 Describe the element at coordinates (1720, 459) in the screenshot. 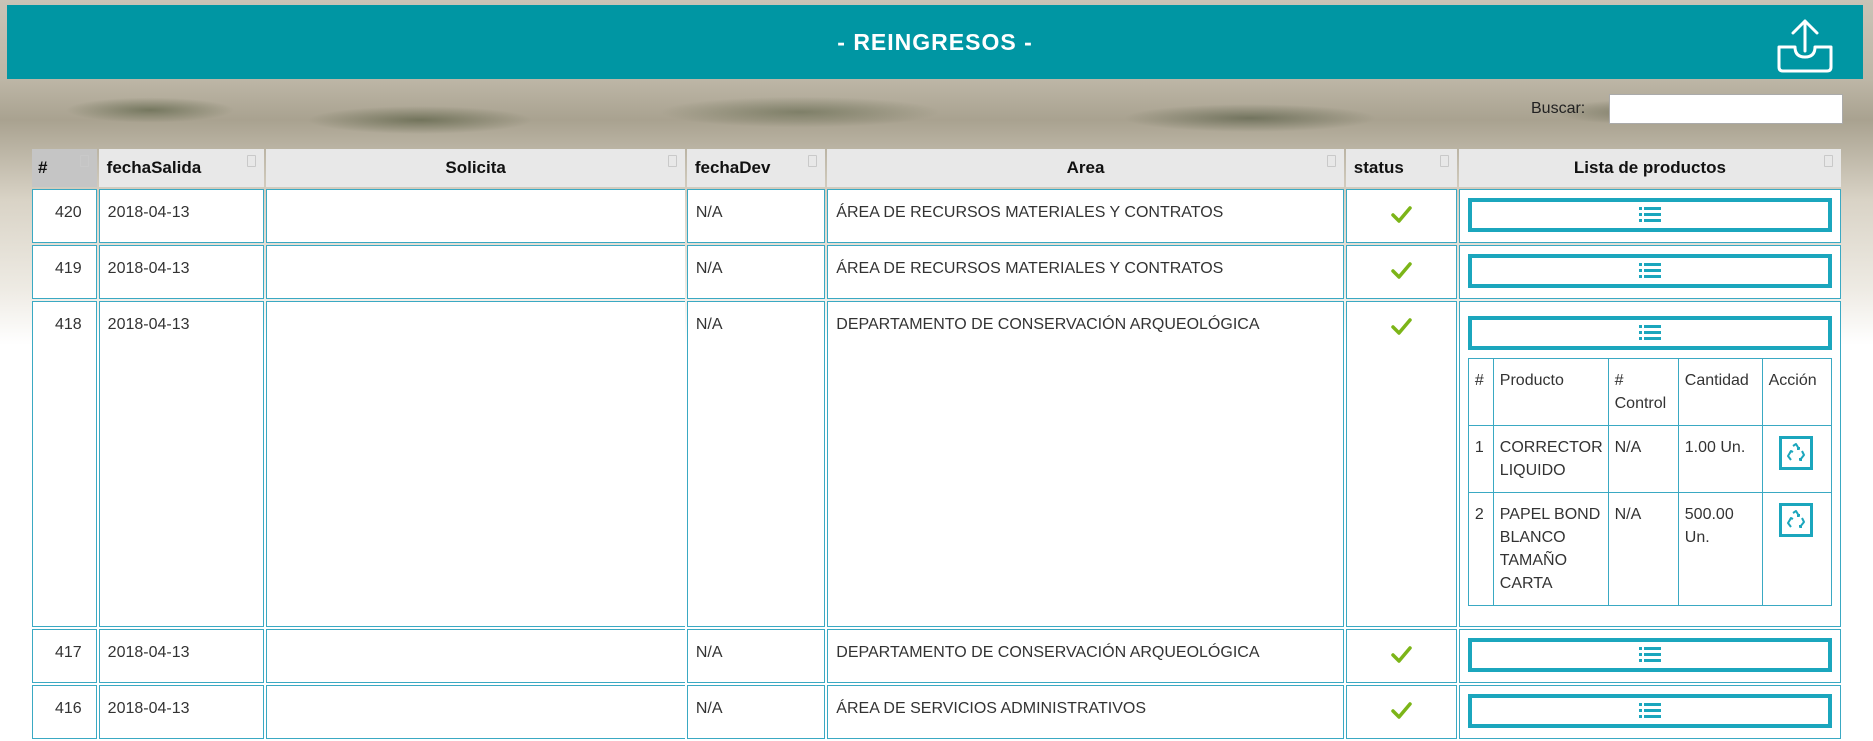

I see `sub-cell-cantidad: 1.00 Un.` at that location.